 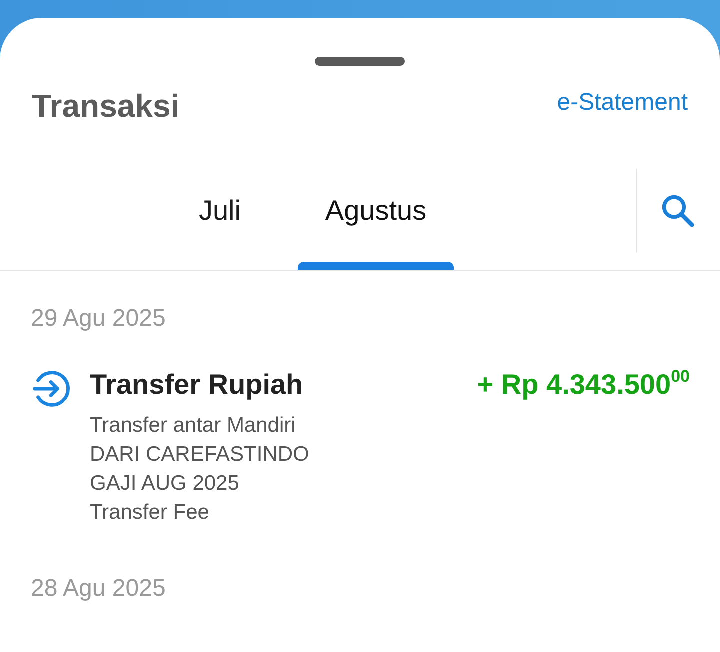 What do you see at coordinates (106, 106) in the screenshot?
I see `sheet-title: Transaksi` at bounding box center [106, 106].